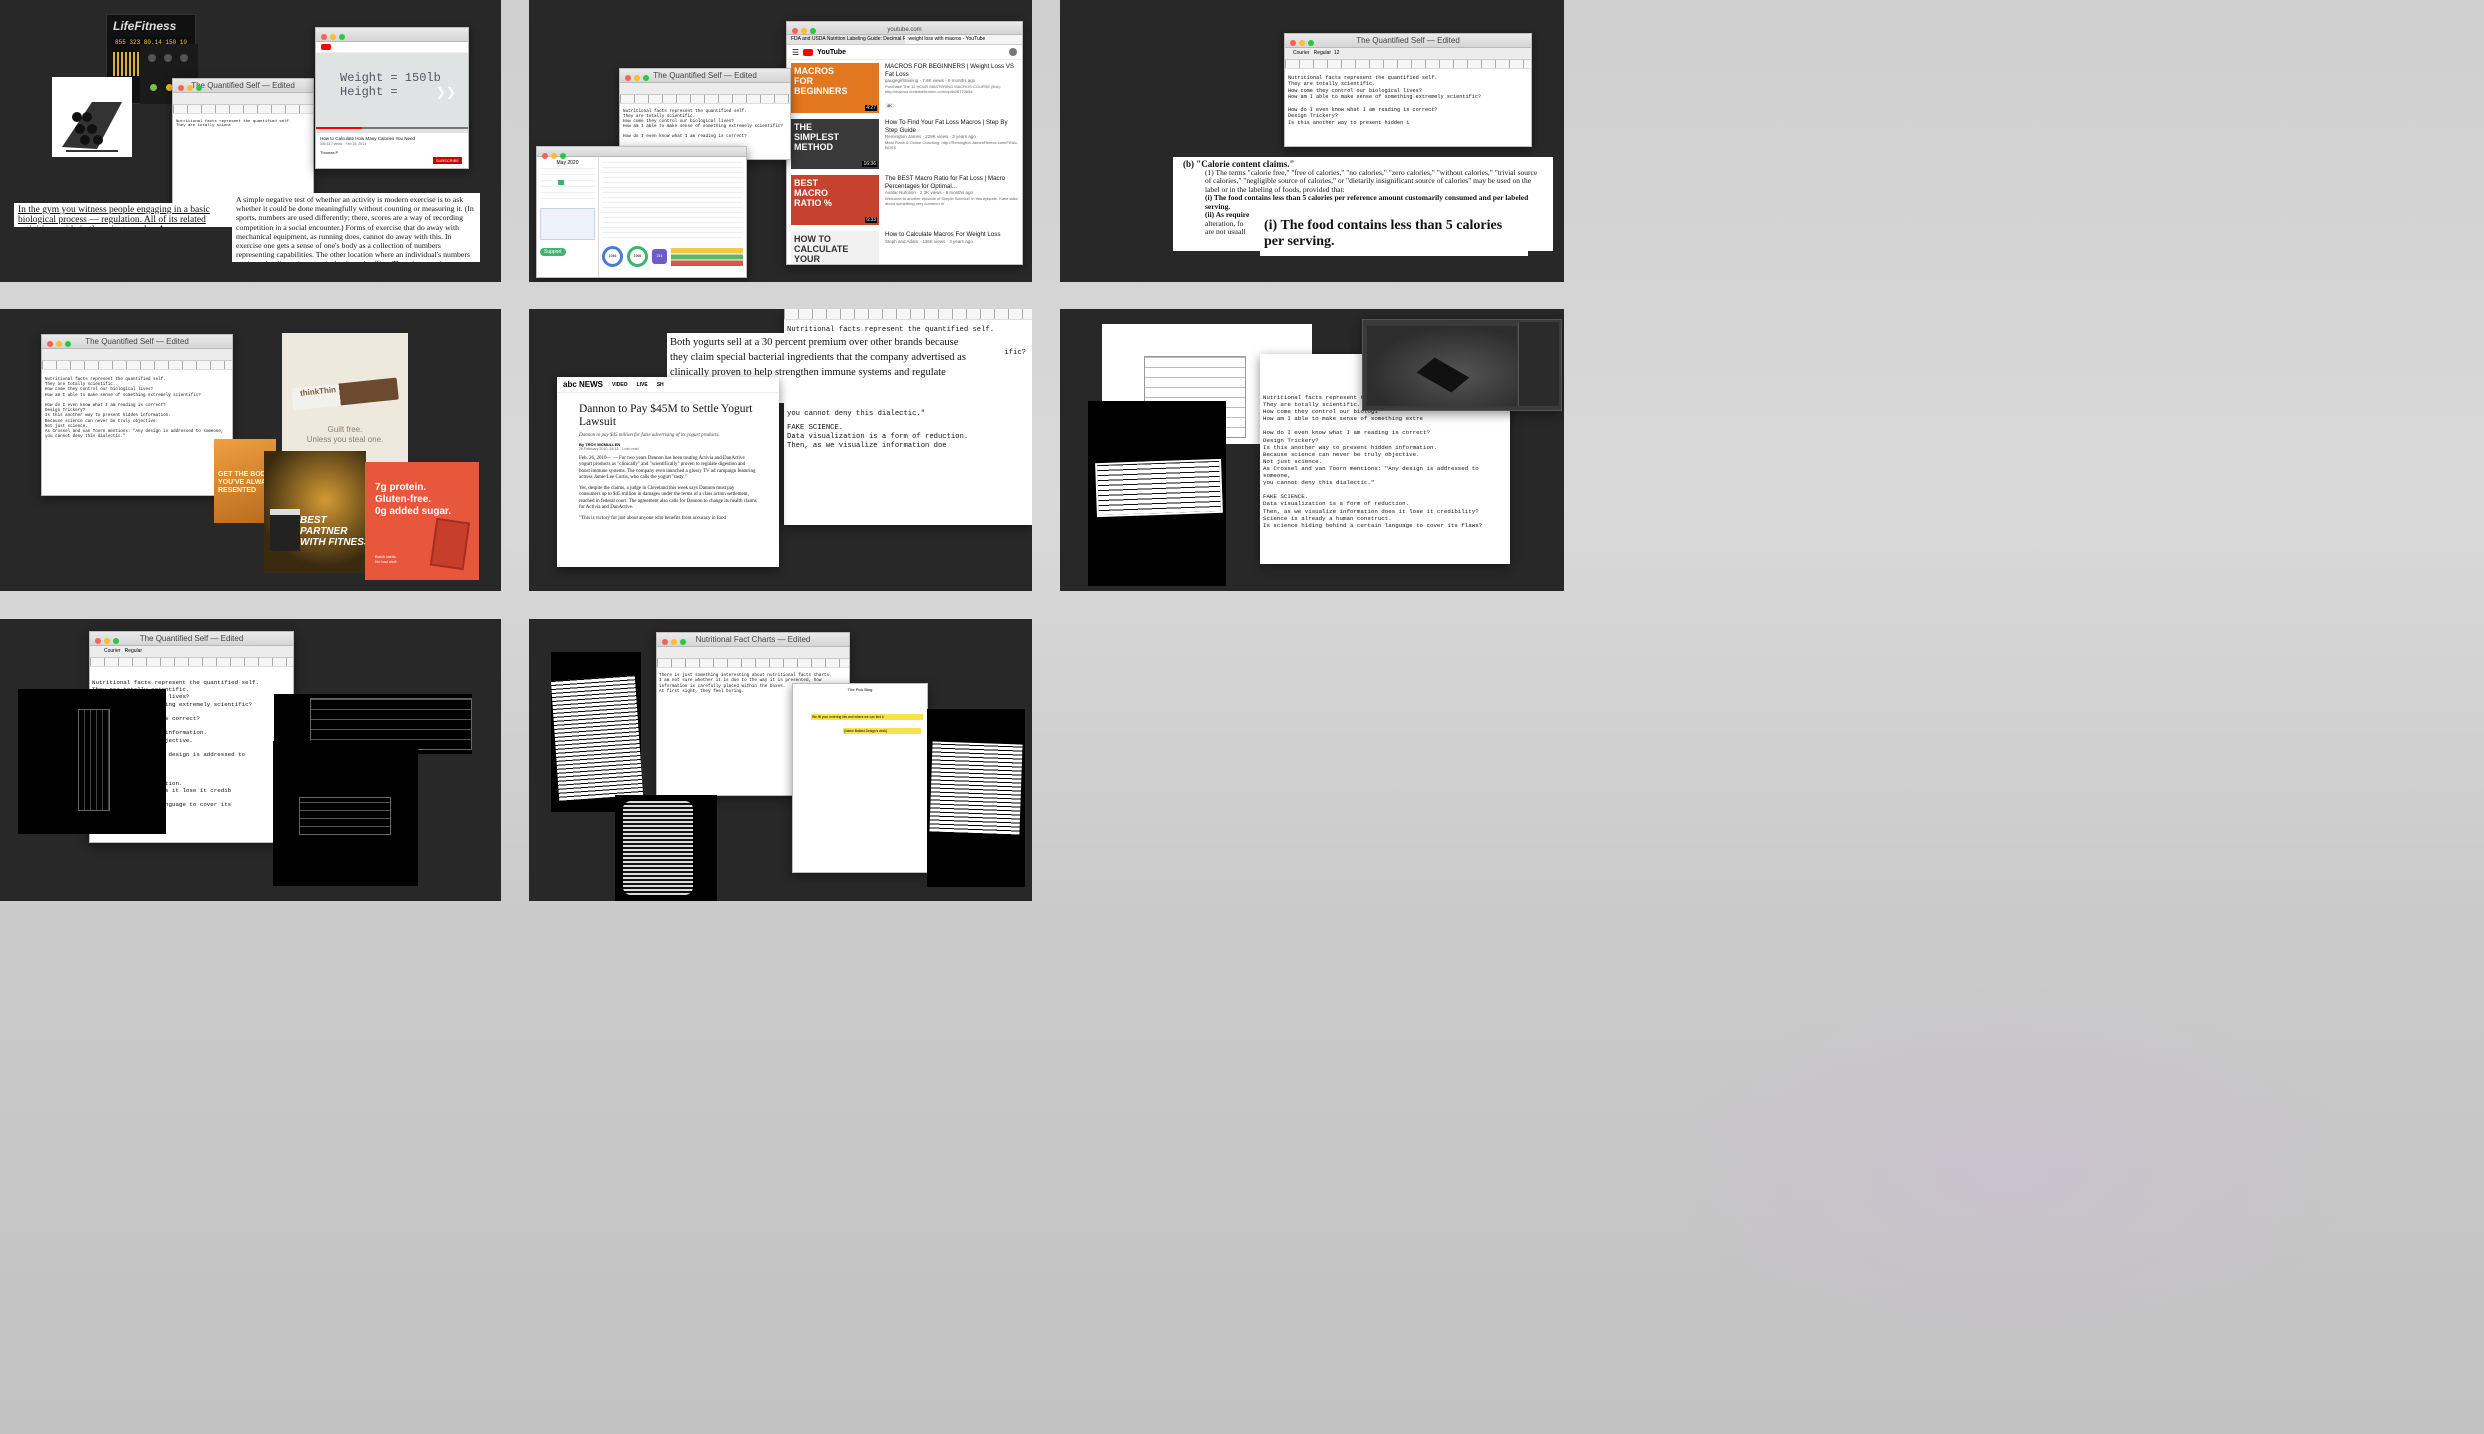 Image resolution: width=2484 pixels, height=1434 pixels. What do you see at coordinates (1015, 353) in the screenshot?
I see `document-side-text: ific?` at bounding box center [1015, 353].